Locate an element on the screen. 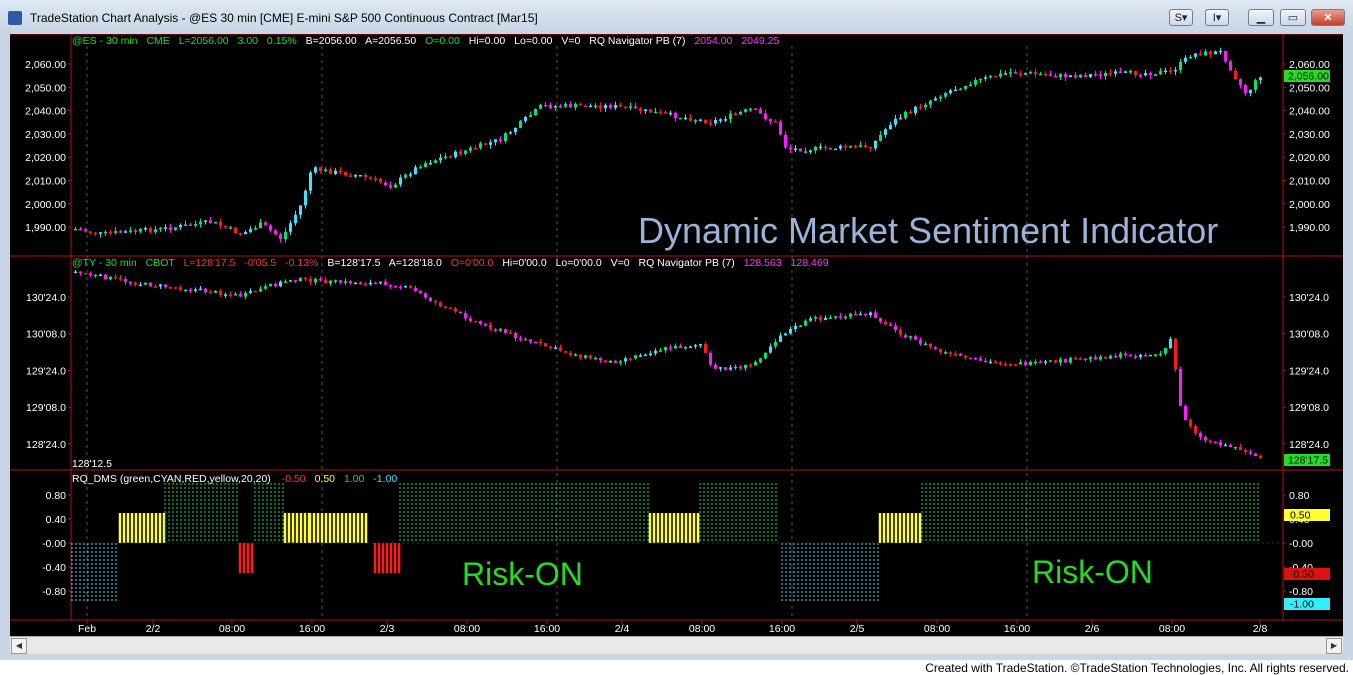  x-tick-label: 08:00 is located at coordinates (232, 629).